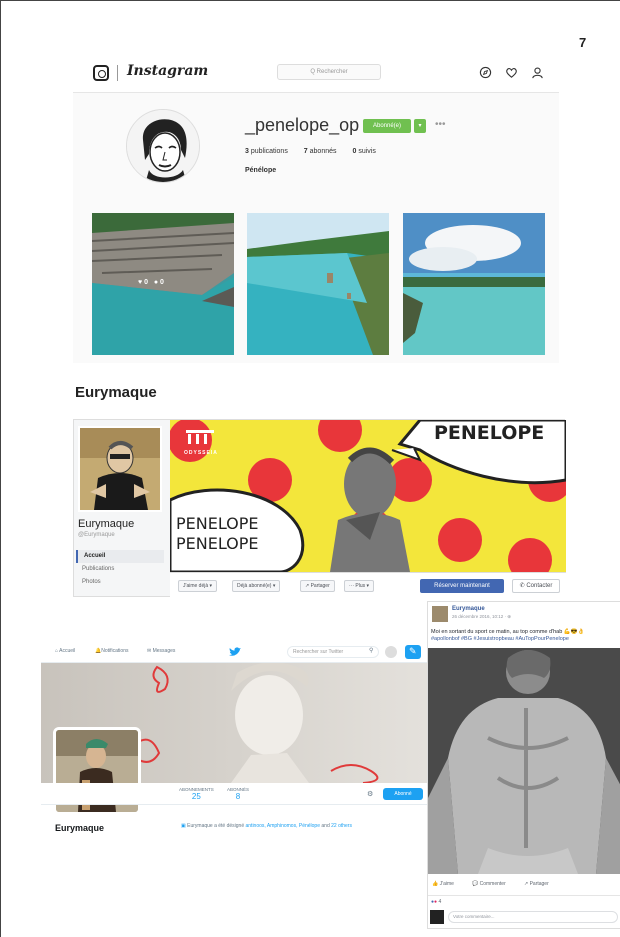  What do you see at coordinates (482, 616) in the screenshot?
I see `post-date: 26 décembre 2016, 10:12 · ⊕` at bounding box center [482, 616].